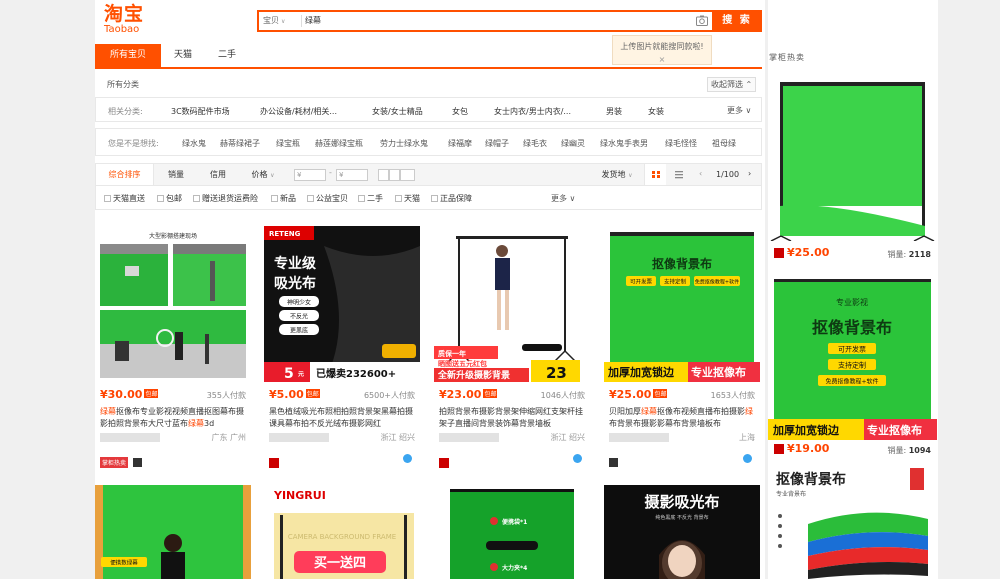 This screenshot has height=579, width=1000. I want to click on product-title: 黑色植绒吸光布照相拍照背景架黑幕拍摄课具幕布拍不反光绒布摄影网红, so click(343, 418).